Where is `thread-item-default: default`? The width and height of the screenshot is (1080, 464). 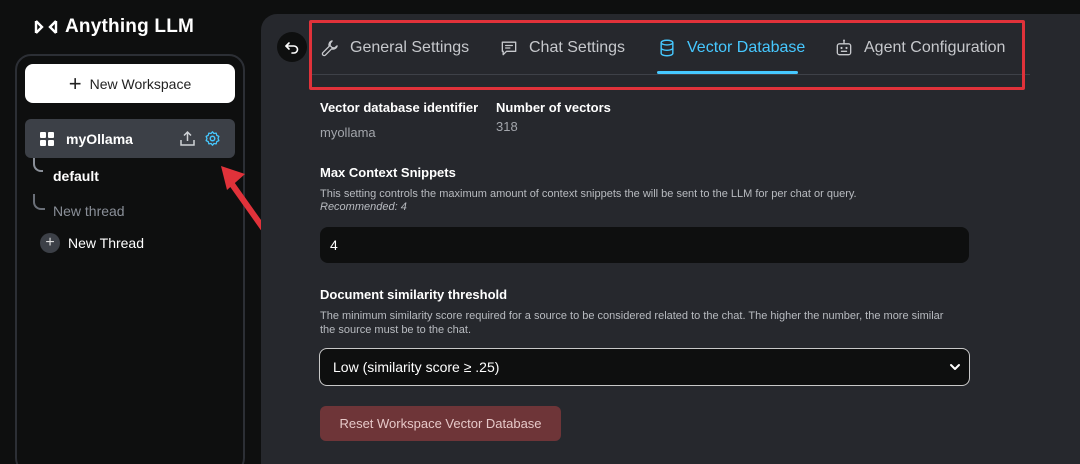
thread-item-default: default is located at coordinates (76, 176).